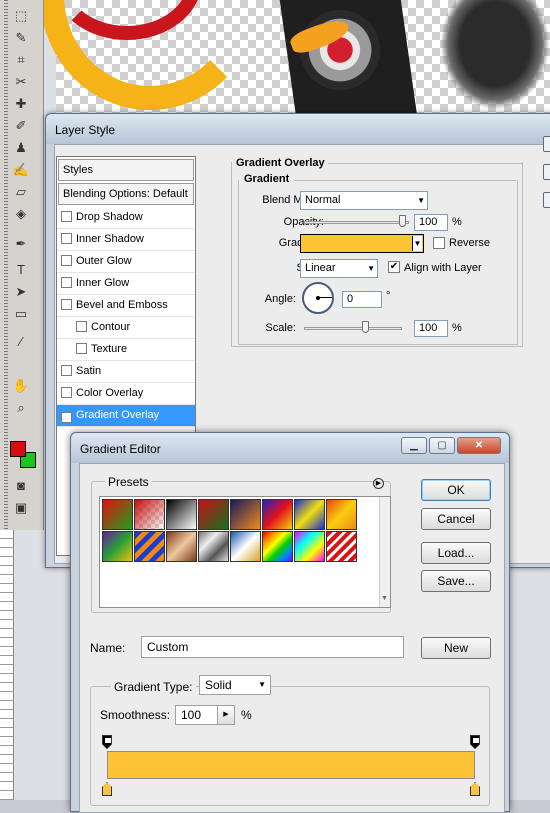 The image size is (550, 813). Describe the element at coordinates (21, 192) in the screenshot. I see `eraser-icon: ▱` at that location.